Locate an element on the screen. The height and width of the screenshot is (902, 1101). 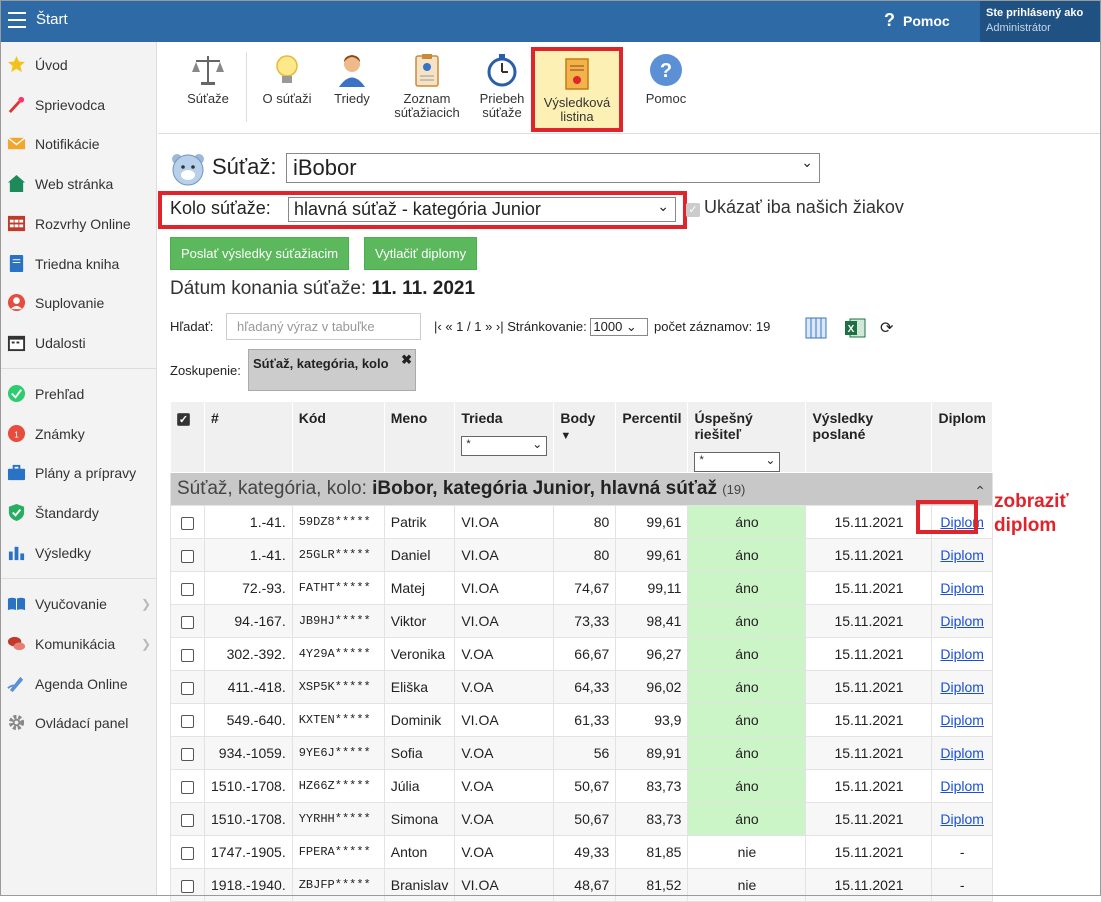
col-sent: Výsledky poslané is located at coordinates (869, 437).